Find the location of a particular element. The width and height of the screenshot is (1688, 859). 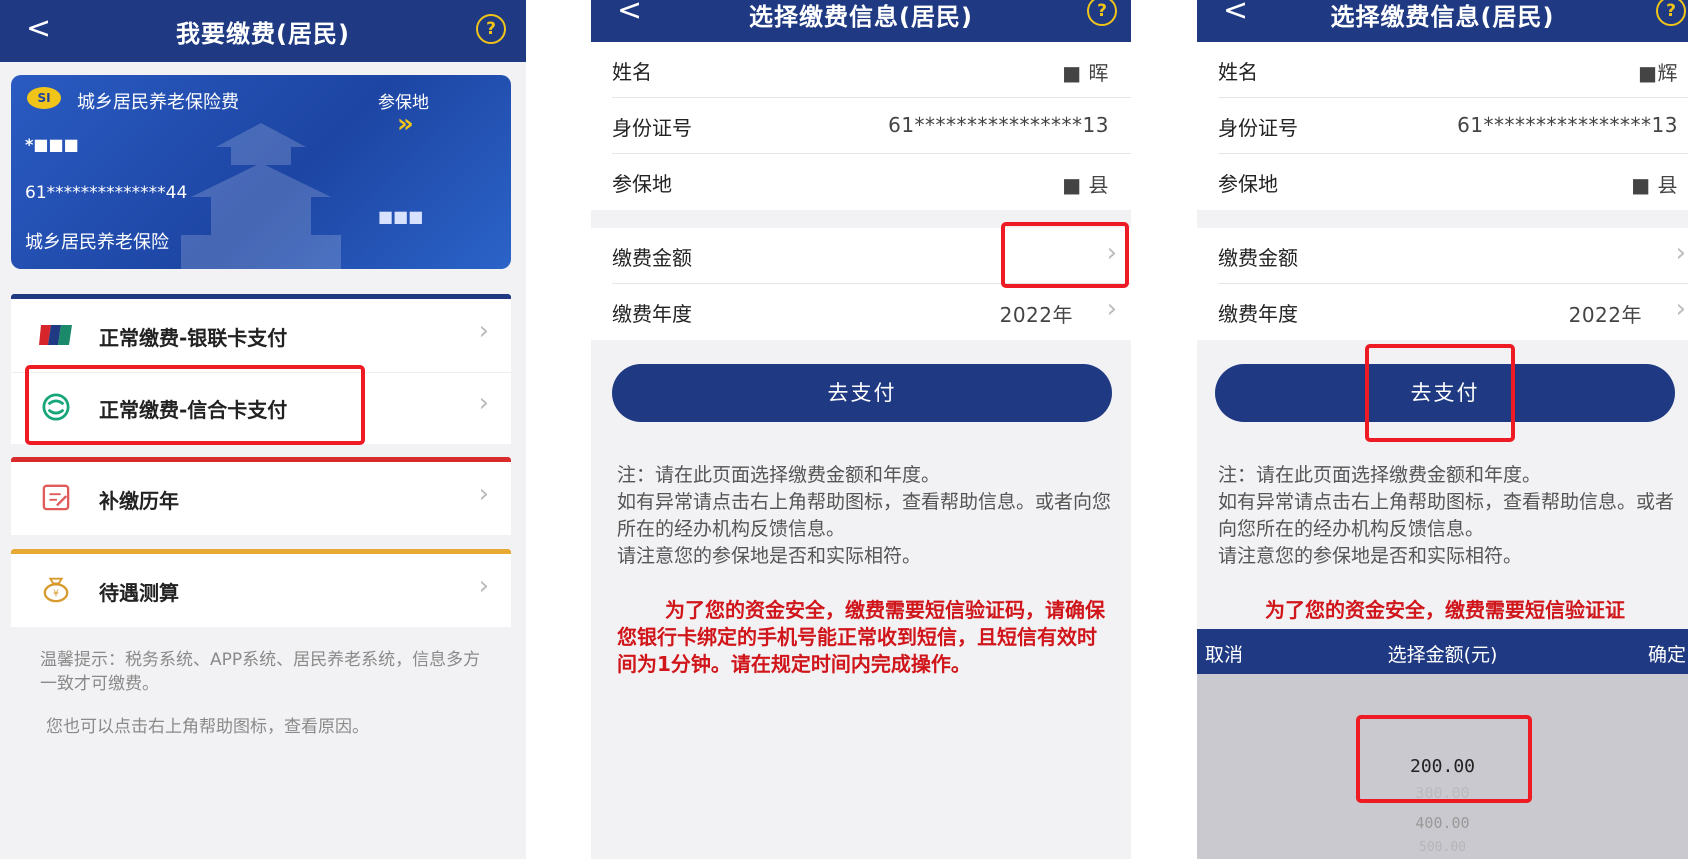

money-bag-icon: ¥ is located at coordinates (56, 590).